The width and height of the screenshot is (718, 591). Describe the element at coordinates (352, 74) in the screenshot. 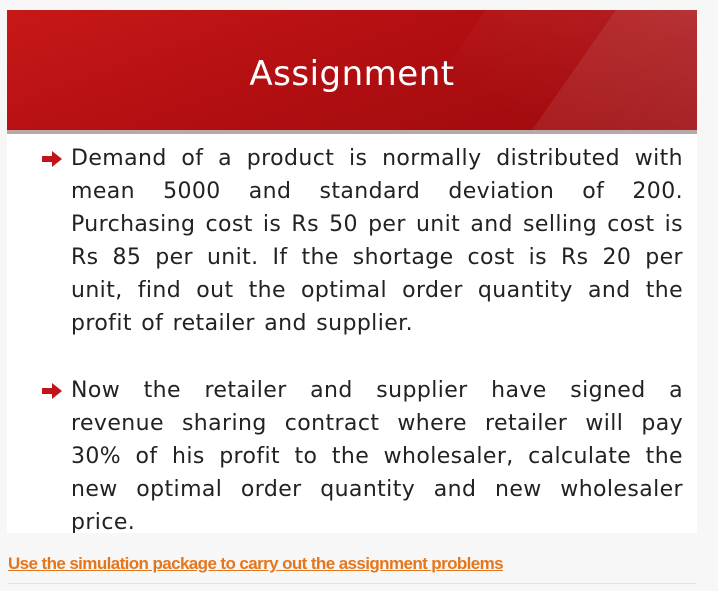

I see `slide-title: Assignment` at that location.